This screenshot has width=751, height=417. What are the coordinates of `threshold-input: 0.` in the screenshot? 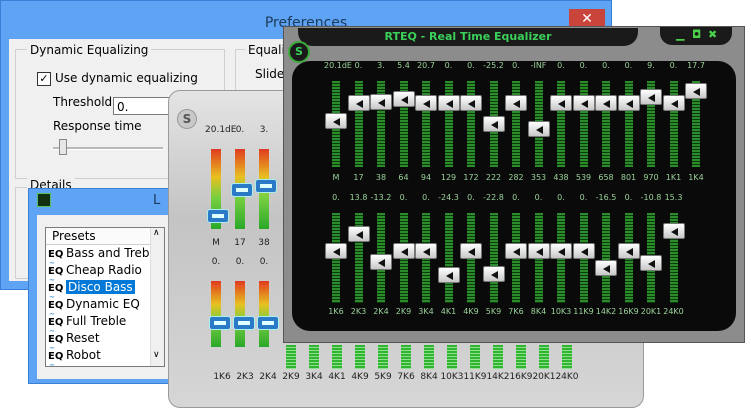 It's located at (143, 106).